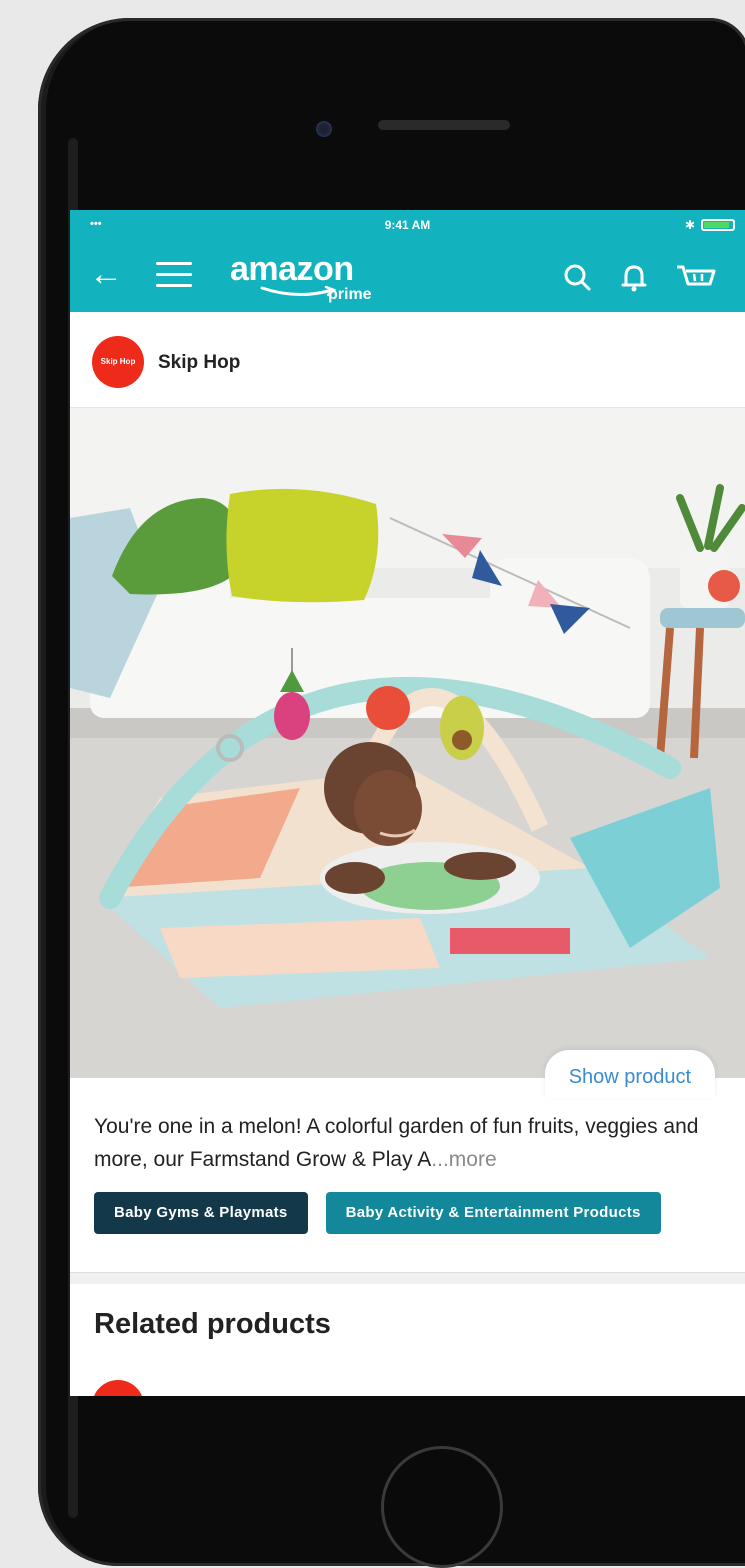  Describe the element at coordinates (118, 1388) in the screenshot. I see `related-brand-avatar` at that location.